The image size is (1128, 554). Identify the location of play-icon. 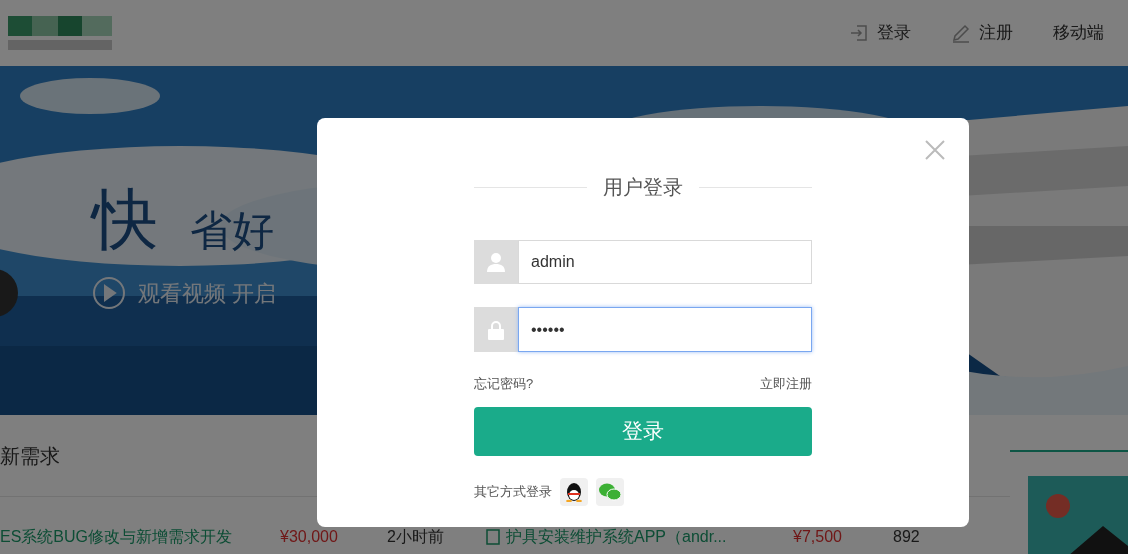
(109, 293).